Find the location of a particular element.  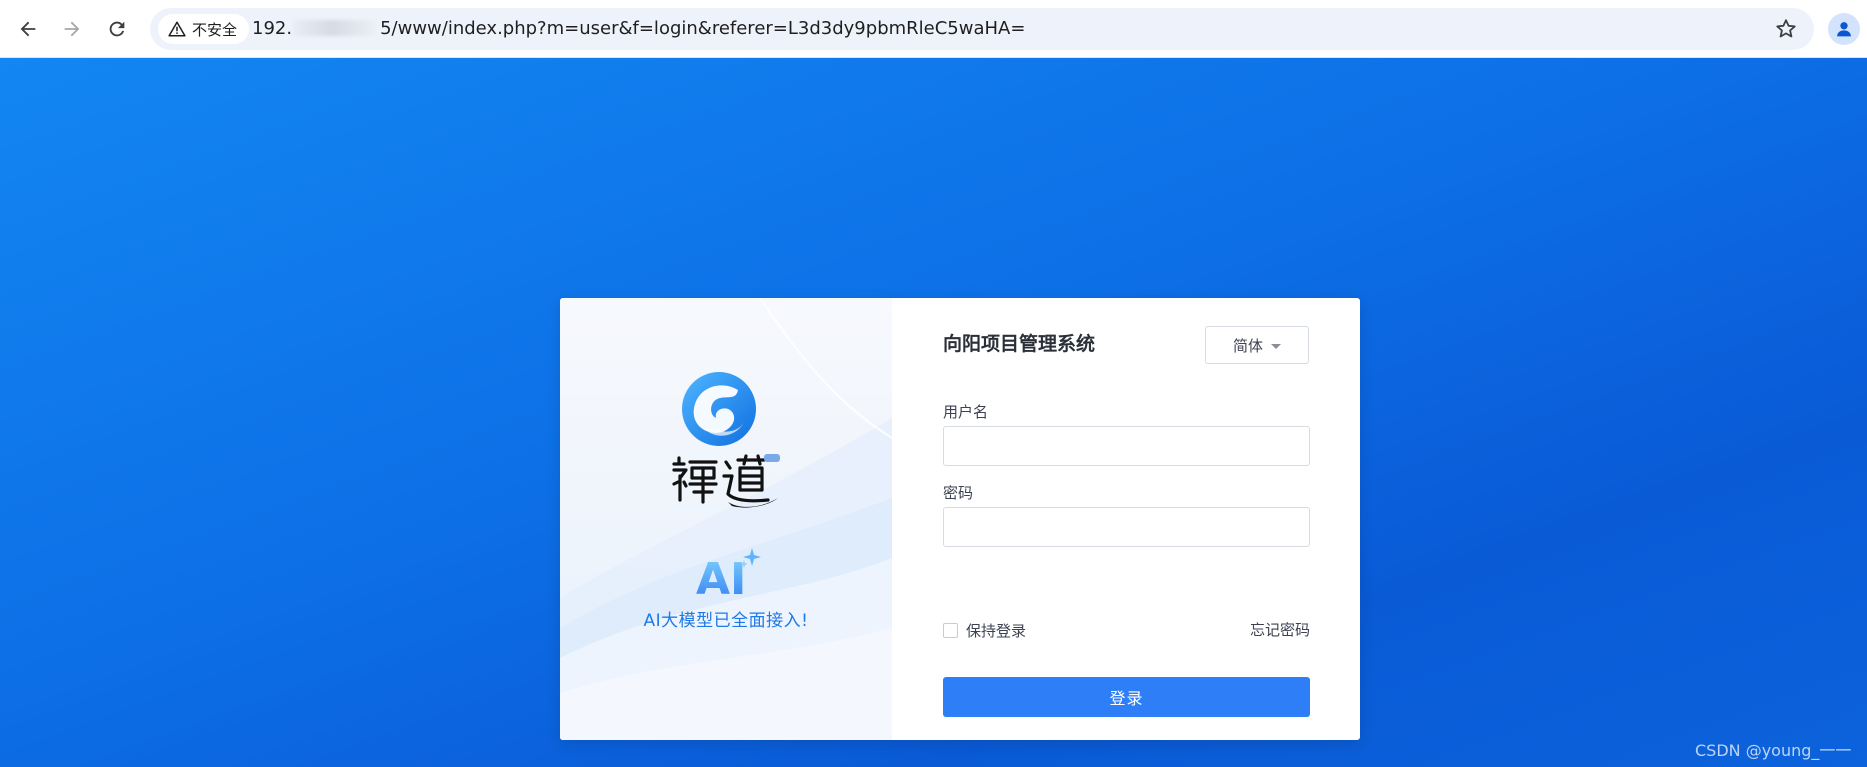

remember-checkbox is located at coordinates (950, 630).